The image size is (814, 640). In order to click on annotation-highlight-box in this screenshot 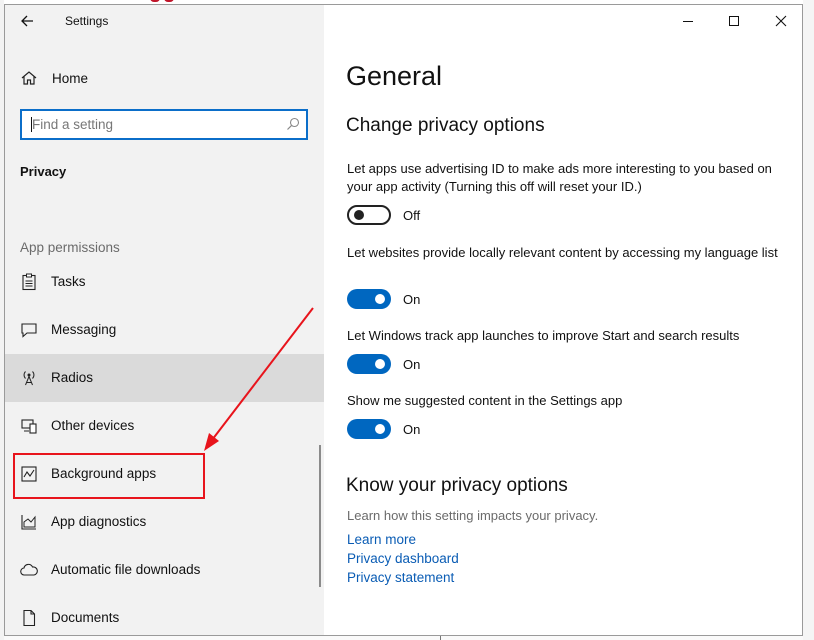, I will do `click(109, 476)`.